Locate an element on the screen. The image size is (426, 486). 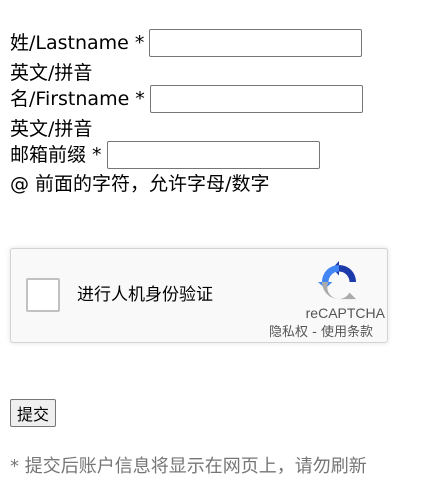
recaptcha-footer-links: 隐私权 - 使用条款 is located at coordinates (321, 332).